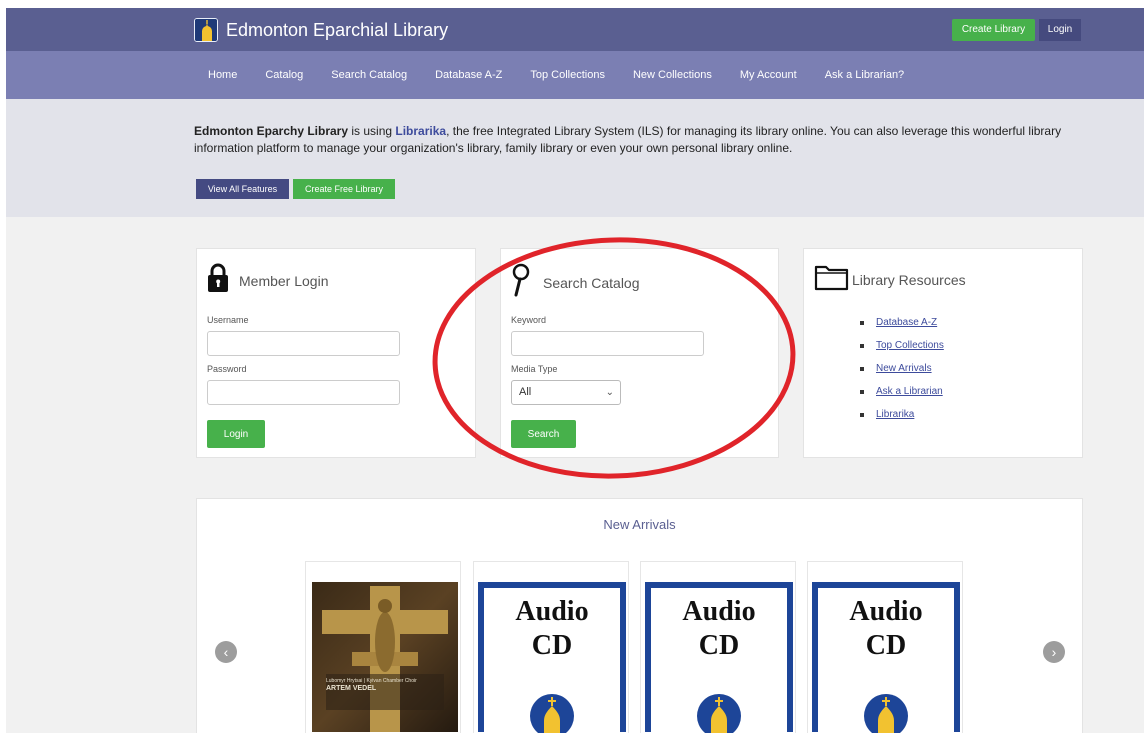  What do you see at coordinates (865, 75) in the screenshot?
I see `nav-ask-a-librarian: Ask a Librarian?` at bounding box center [865, 75].